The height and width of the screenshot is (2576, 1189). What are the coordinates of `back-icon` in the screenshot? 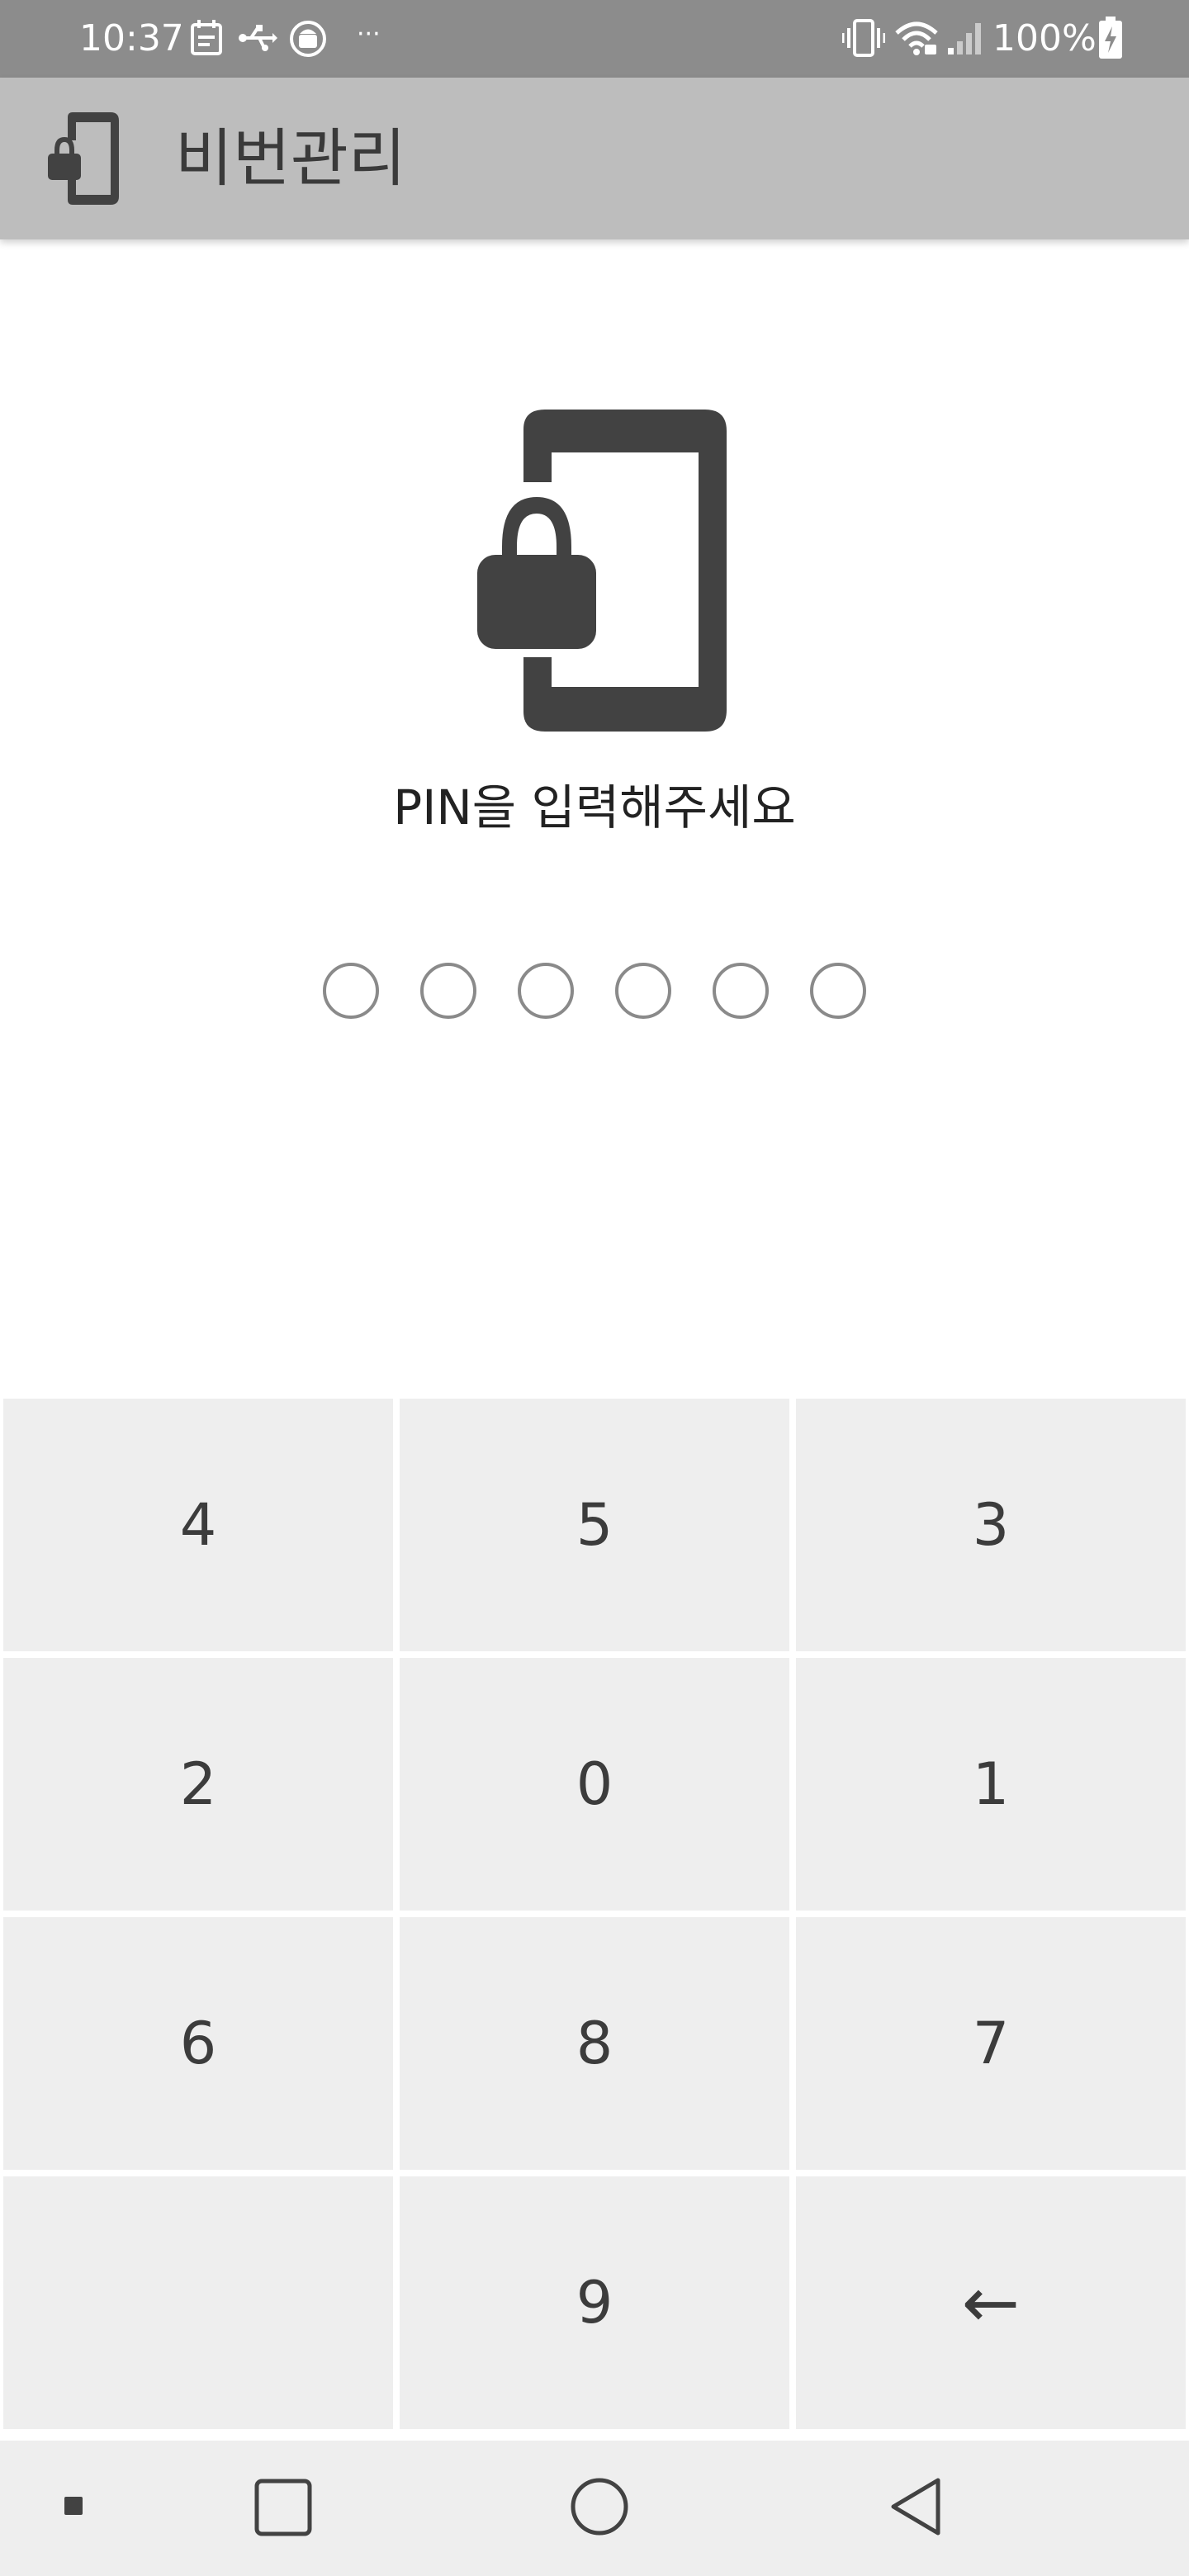 It's located at (915, 2506).